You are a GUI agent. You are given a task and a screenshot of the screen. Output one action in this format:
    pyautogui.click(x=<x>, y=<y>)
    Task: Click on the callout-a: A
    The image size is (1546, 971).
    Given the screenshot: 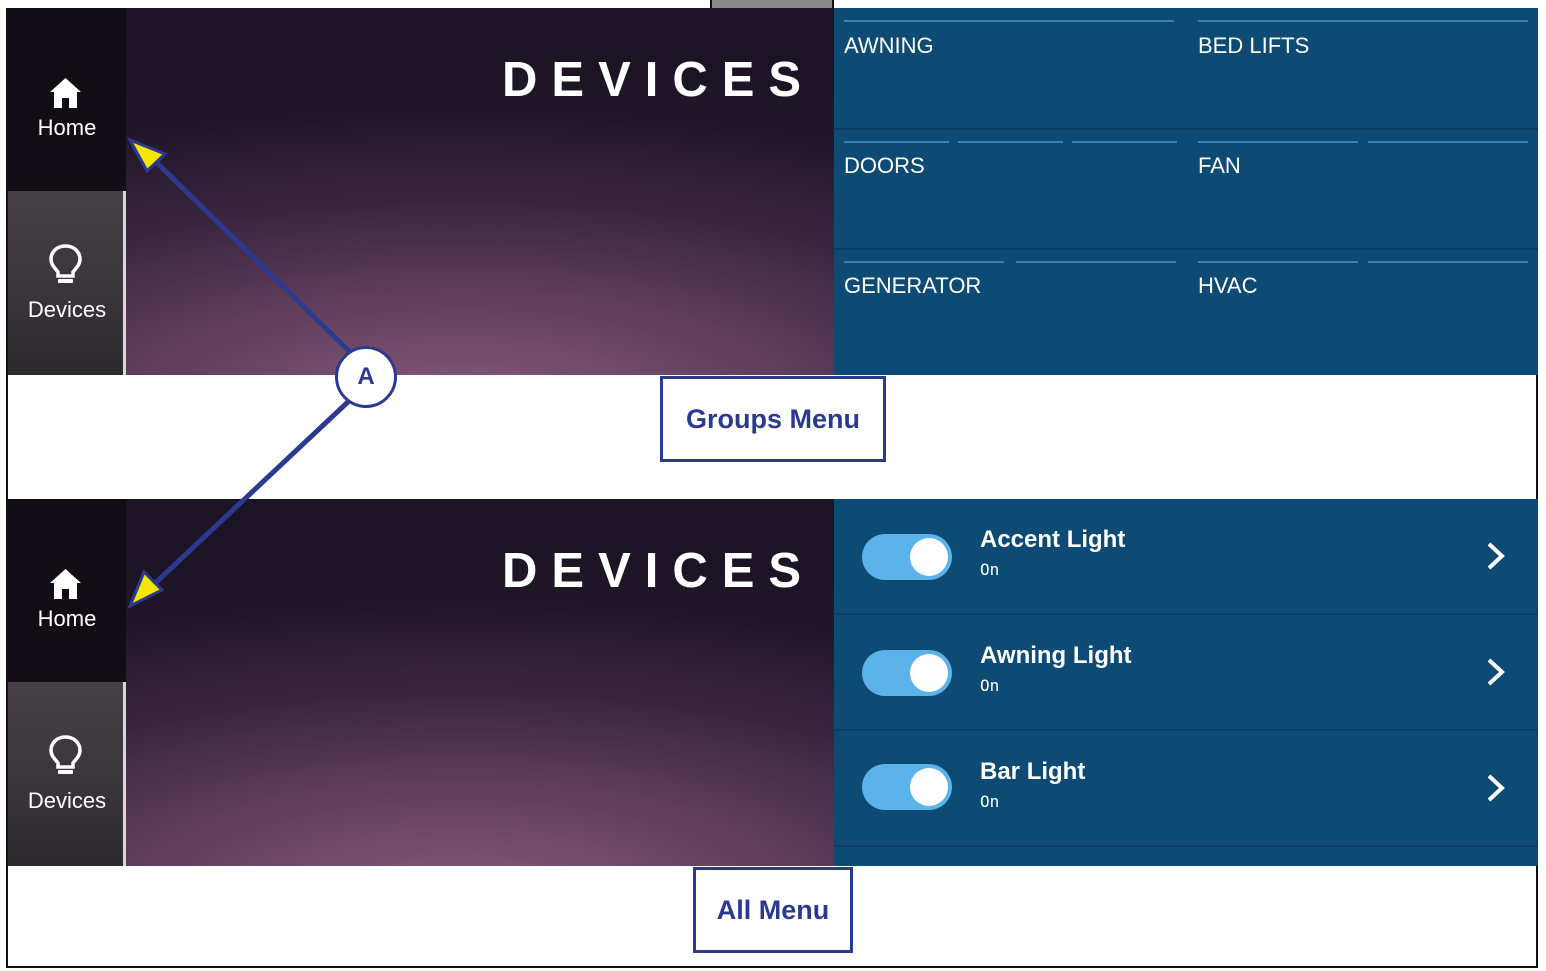 What is the action you would take?
    pyautogui.click(x=366, y=377)
    